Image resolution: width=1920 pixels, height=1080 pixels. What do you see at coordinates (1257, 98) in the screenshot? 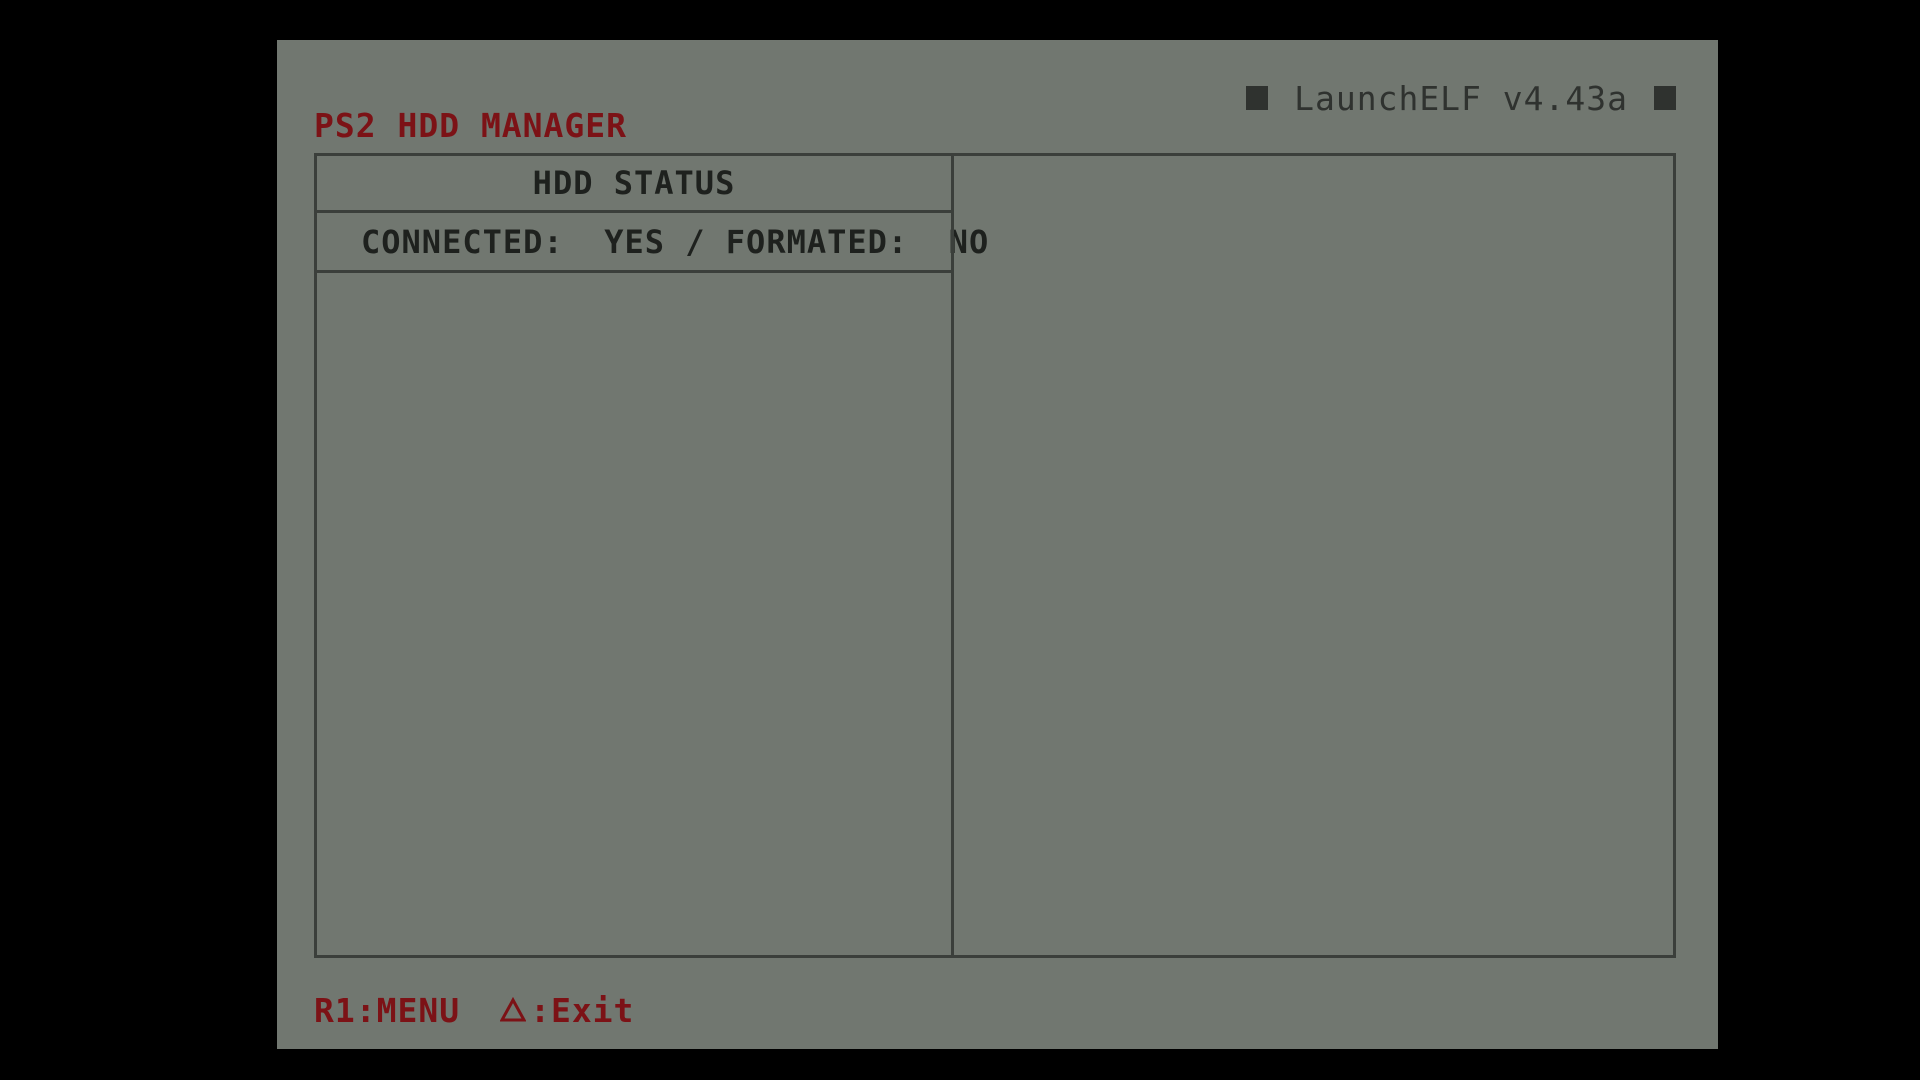
I see `brand-left-square-icon` at bounding box center [1257, 98].